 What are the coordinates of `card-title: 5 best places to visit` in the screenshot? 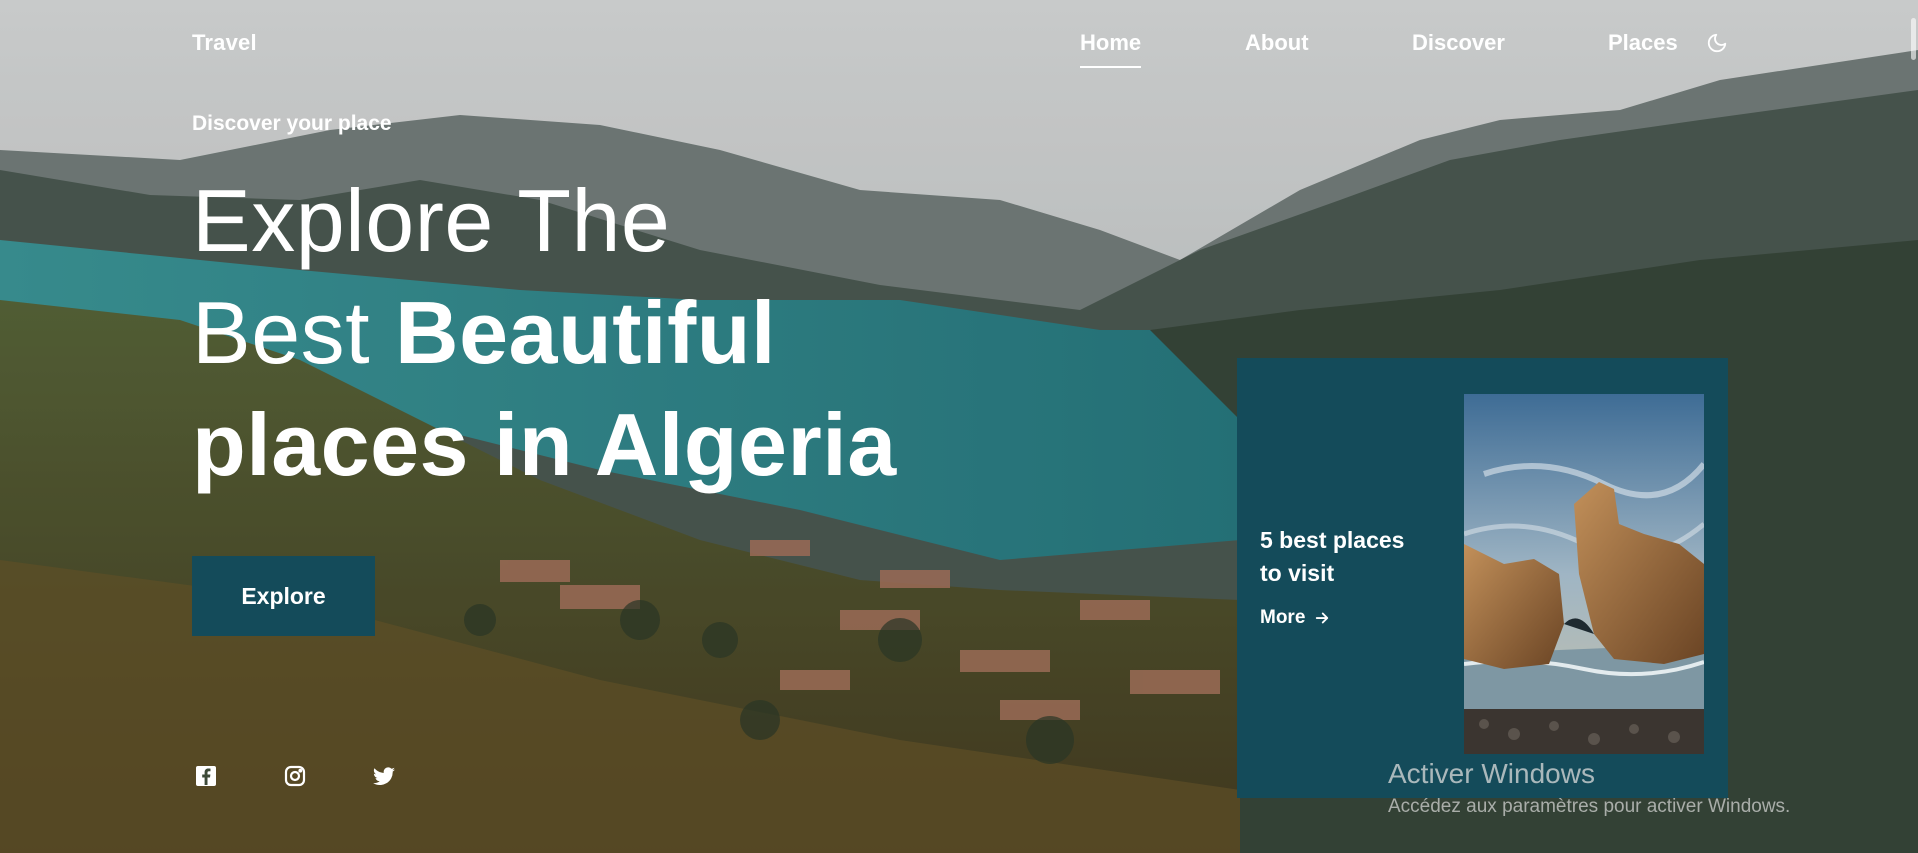 It's located at (1332, 556).